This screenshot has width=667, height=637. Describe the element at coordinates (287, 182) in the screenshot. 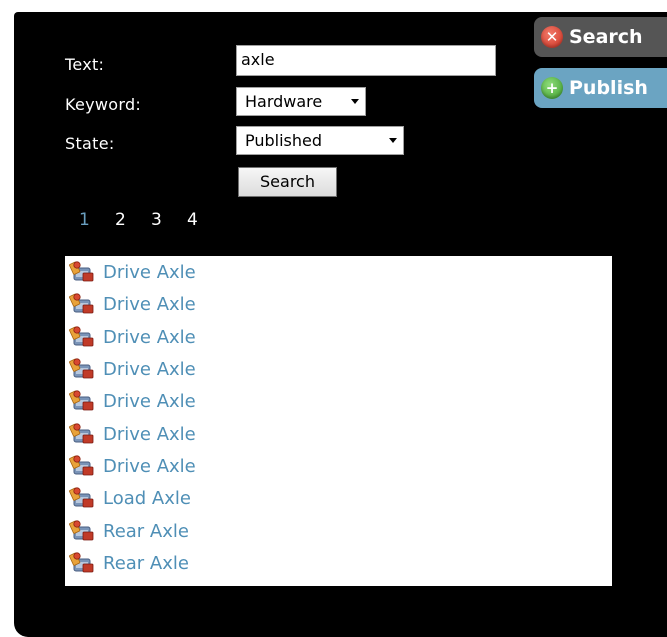

I see `search-submit-button: Search` at that location.